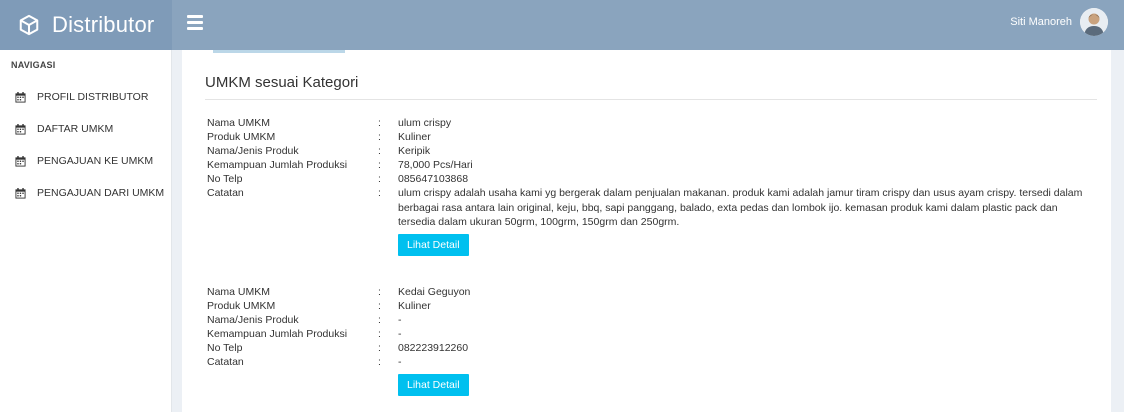 The height and width of the screenshot is (412, 1124). What do you see at coordinates (652, 334) in the screenshot?
I see `field-row-kemampuan: Kemampuan Jumlah Produksi : -` at bounding box center [652, 334].